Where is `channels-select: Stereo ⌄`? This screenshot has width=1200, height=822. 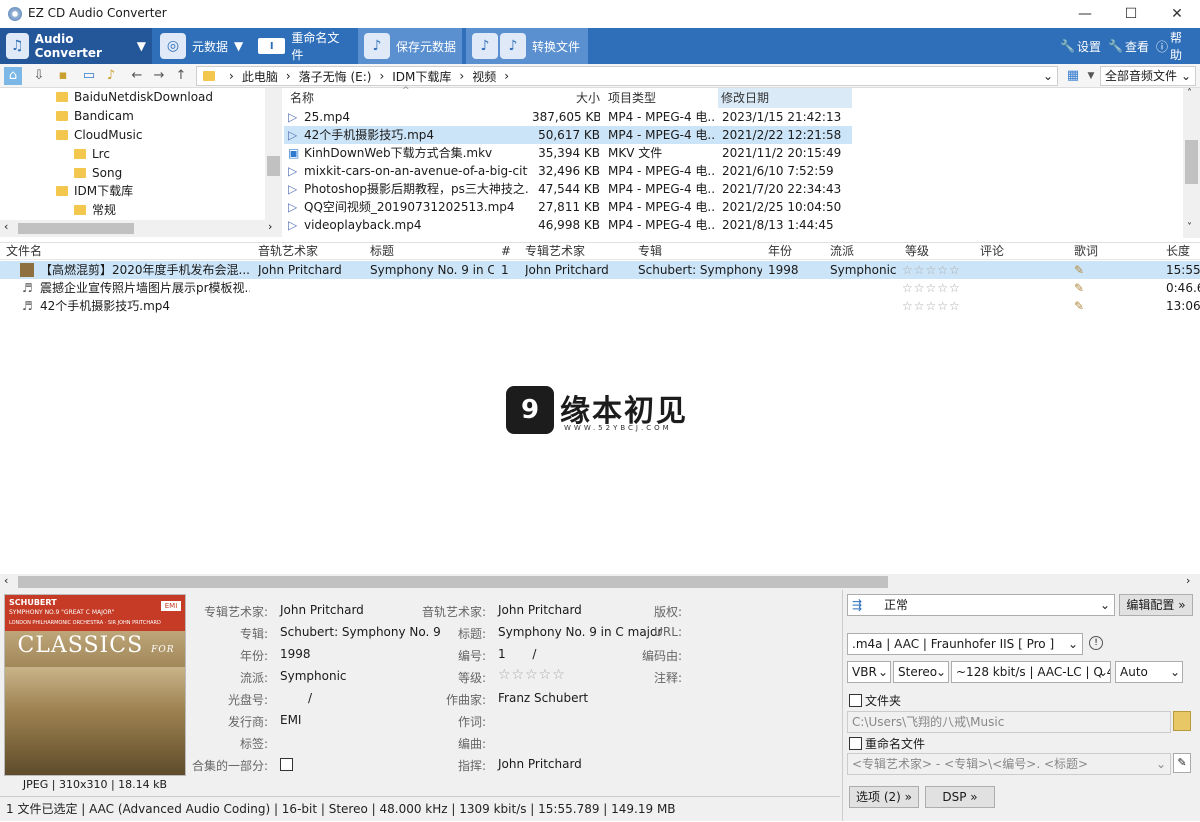 channels-select: Stereo ⌄ is located at coordinates (921, 672).